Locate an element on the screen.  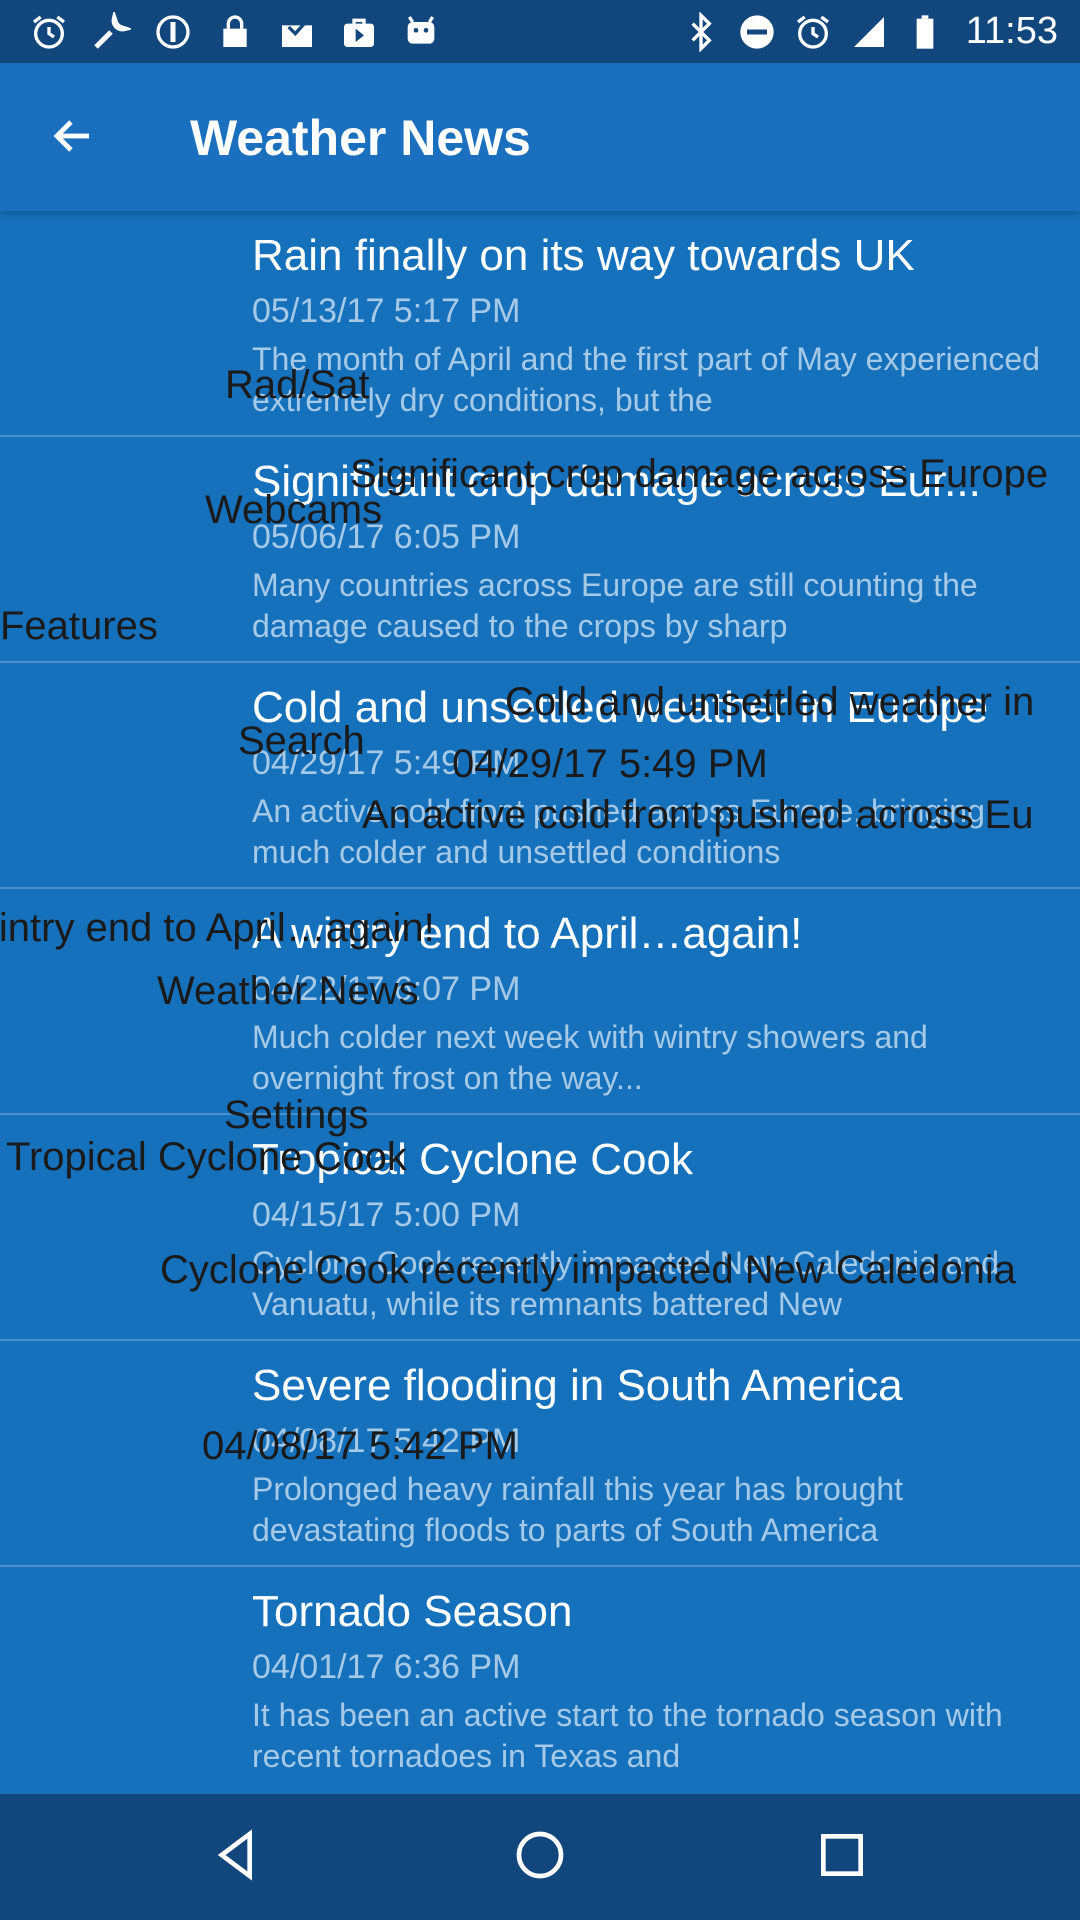
news-title: Severe flooding in South America is located at coordinates (577, 1385).